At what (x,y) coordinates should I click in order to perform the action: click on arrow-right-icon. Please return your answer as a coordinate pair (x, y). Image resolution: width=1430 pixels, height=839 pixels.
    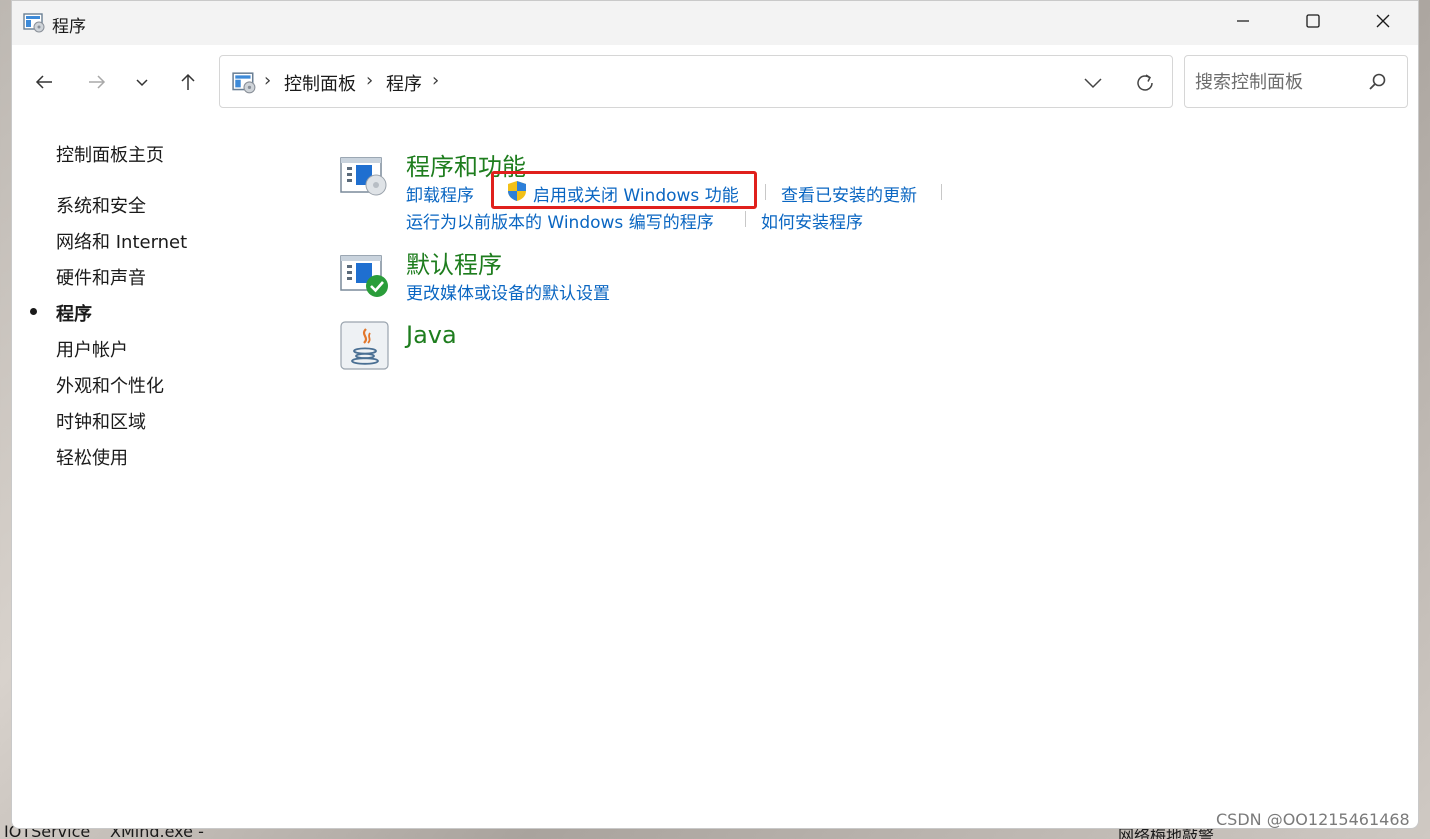
    Looking at the image, I should click on (97, 84).